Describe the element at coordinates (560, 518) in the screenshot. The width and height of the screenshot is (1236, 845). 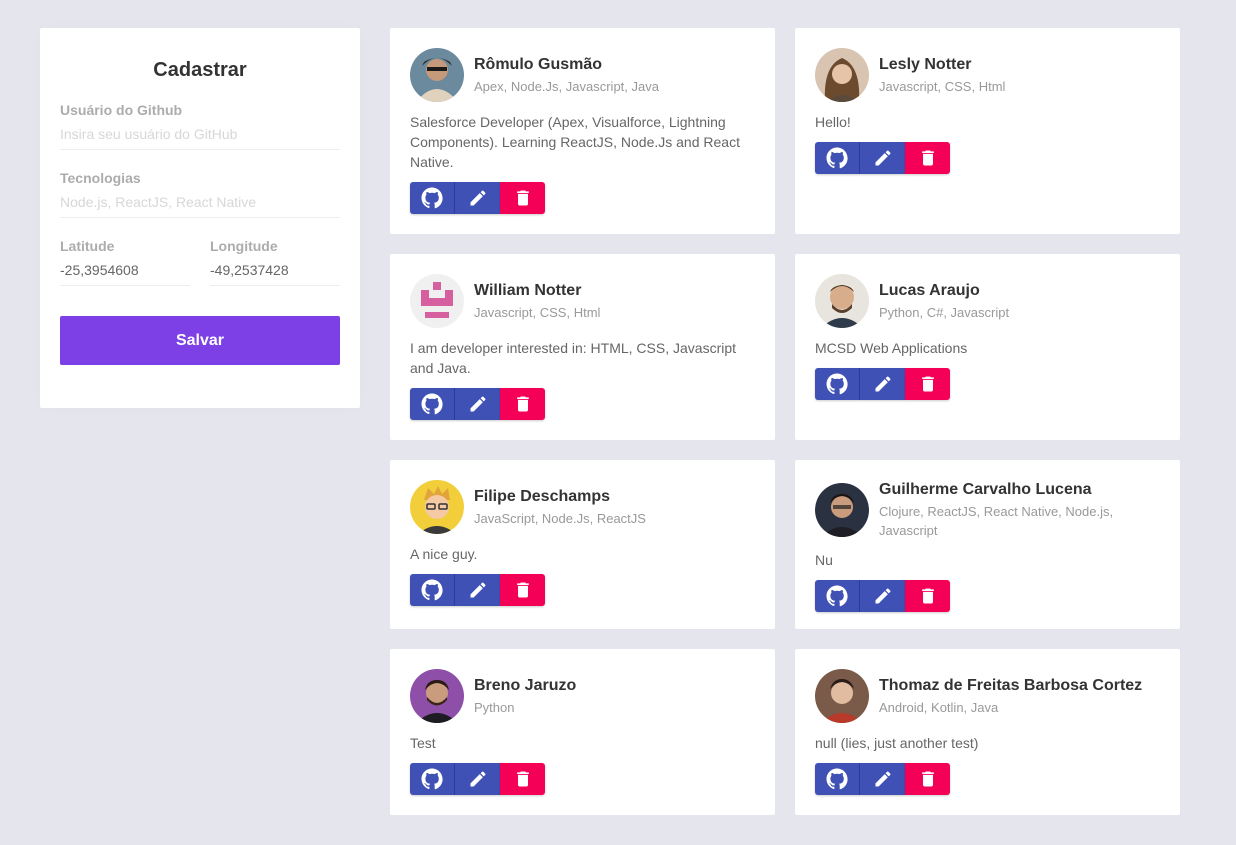
I see `user-techs: JavaScript, Node.Js, ReactJS` at that location.